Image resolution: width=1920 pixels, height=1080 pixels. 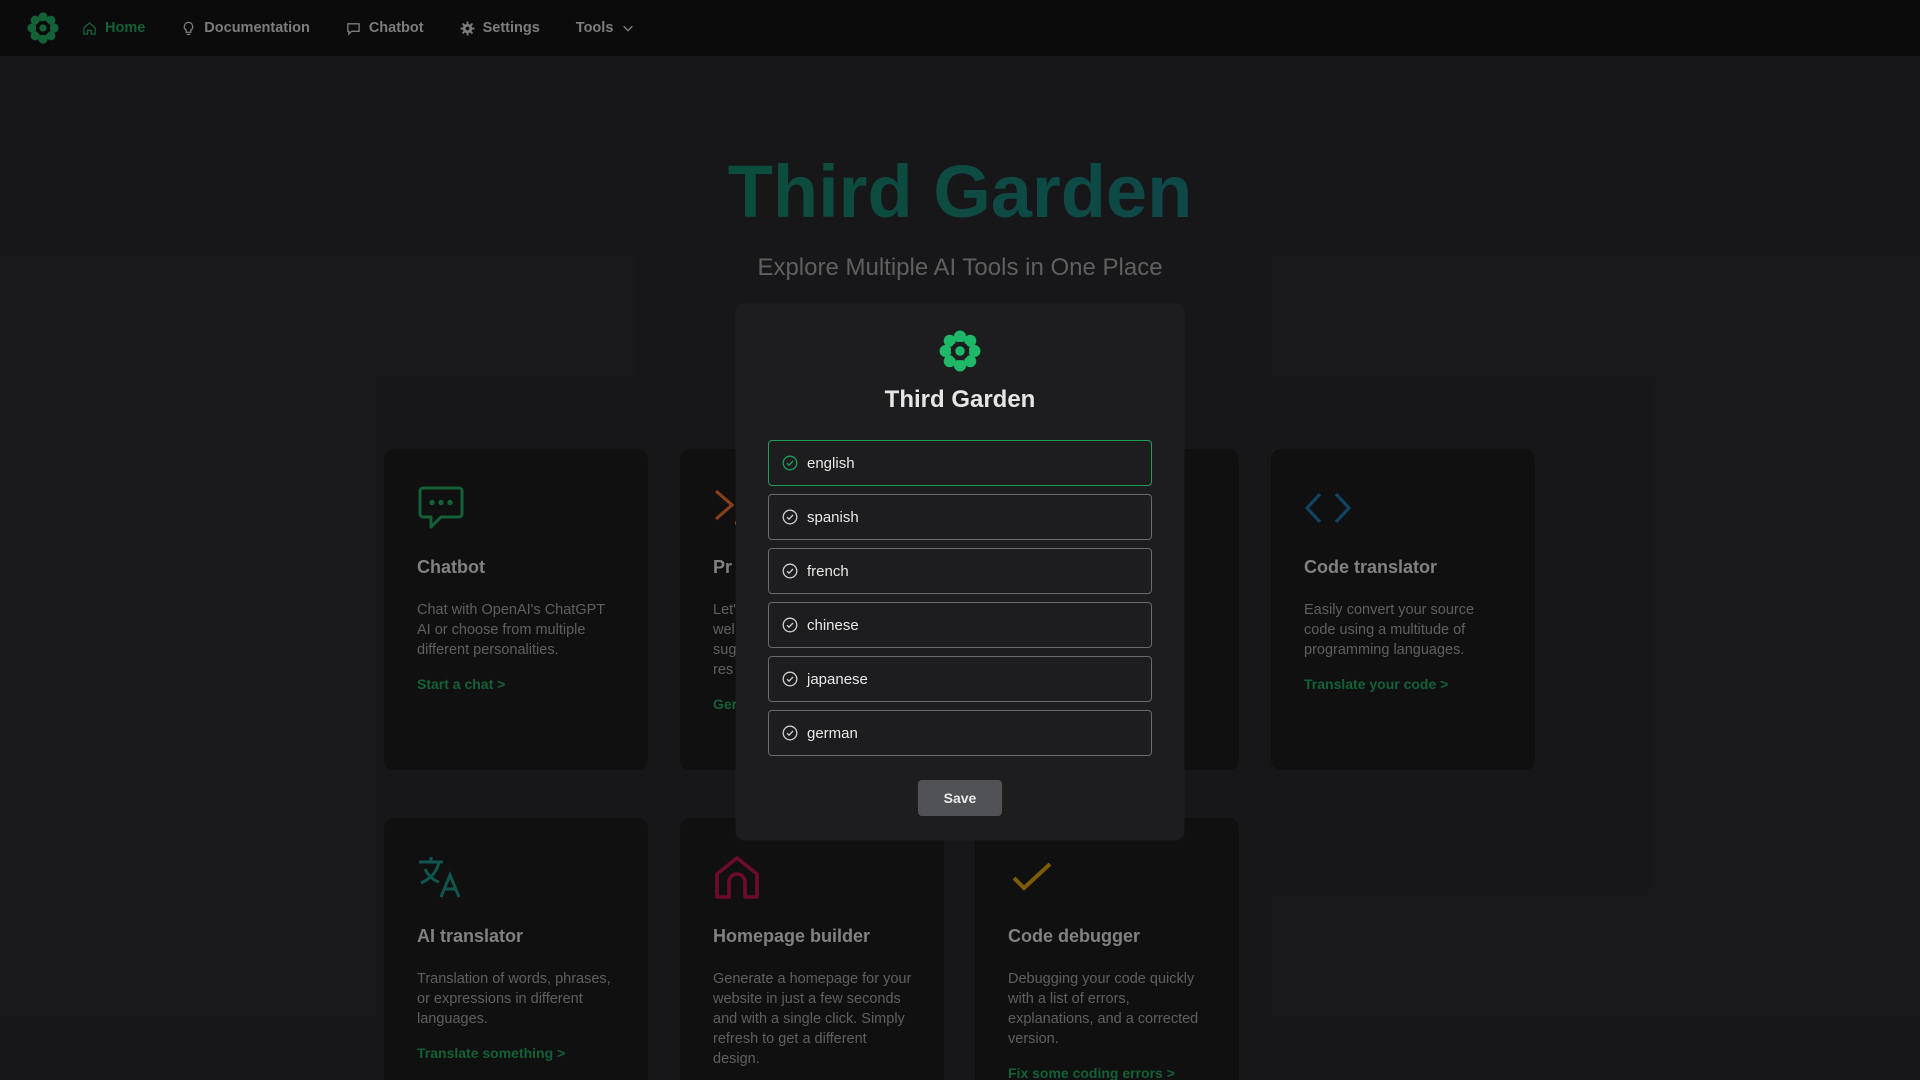 What do you see at coordinates (960, 517) in the screenshot?
I see `language-option-spanish: spanish` at bounding box center [960, 517].